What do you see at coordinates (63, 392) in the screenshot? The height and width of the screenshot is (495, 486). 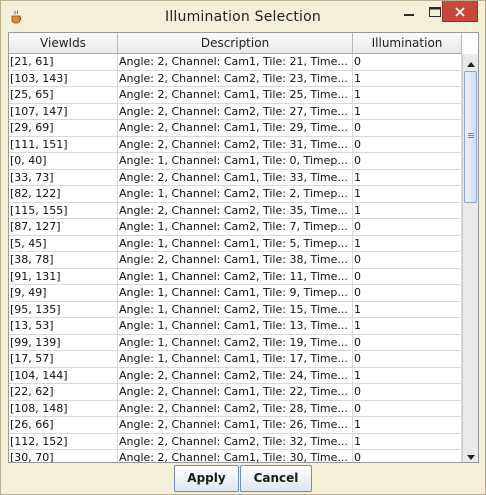 I see `cell-viewids: [22, 62]` at bounding box center [63, 392].